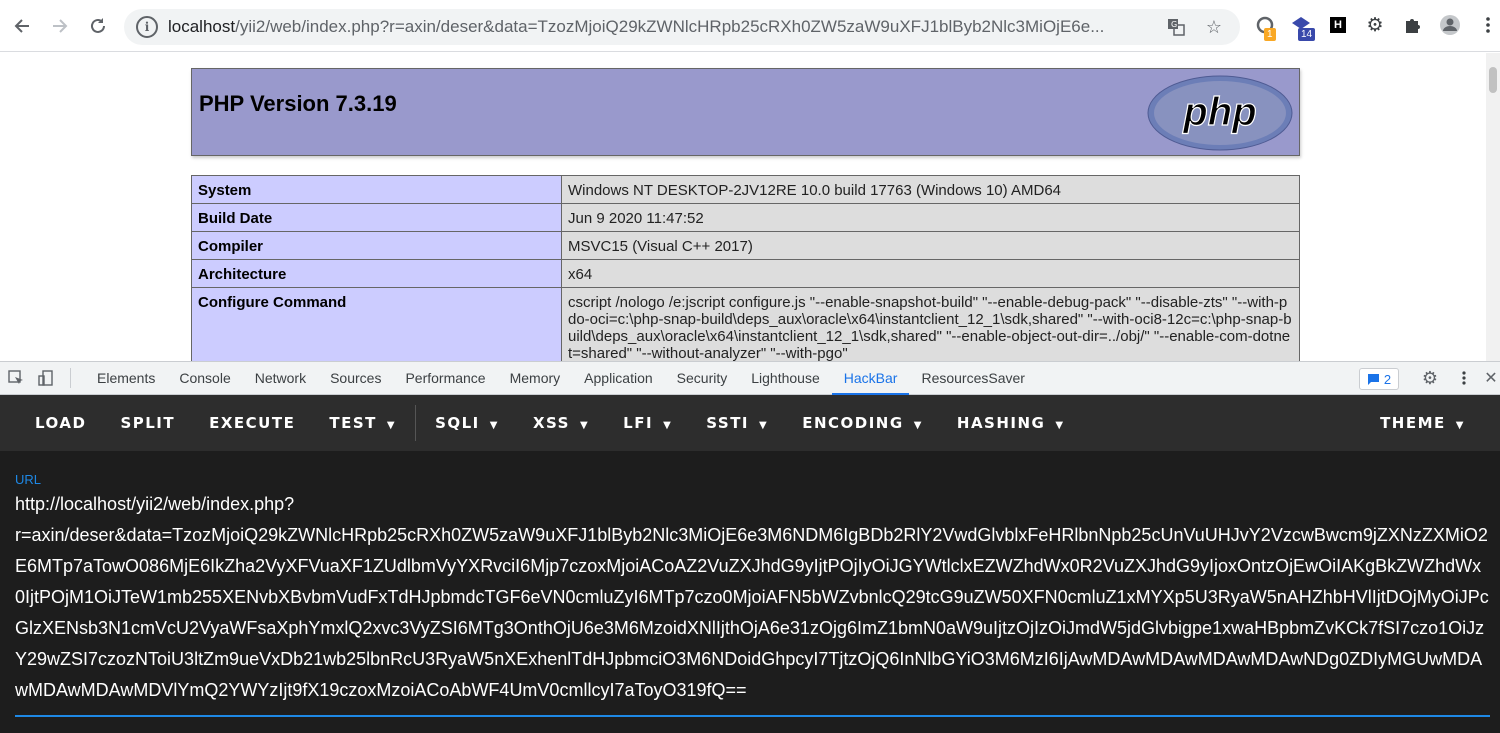 This screenshot has height=733, width=1500. What do you see at coordinates (1413, 423) in the screenshot?
I see `theme-dropdown-label: THEME` at bounding box center [1413, 423].